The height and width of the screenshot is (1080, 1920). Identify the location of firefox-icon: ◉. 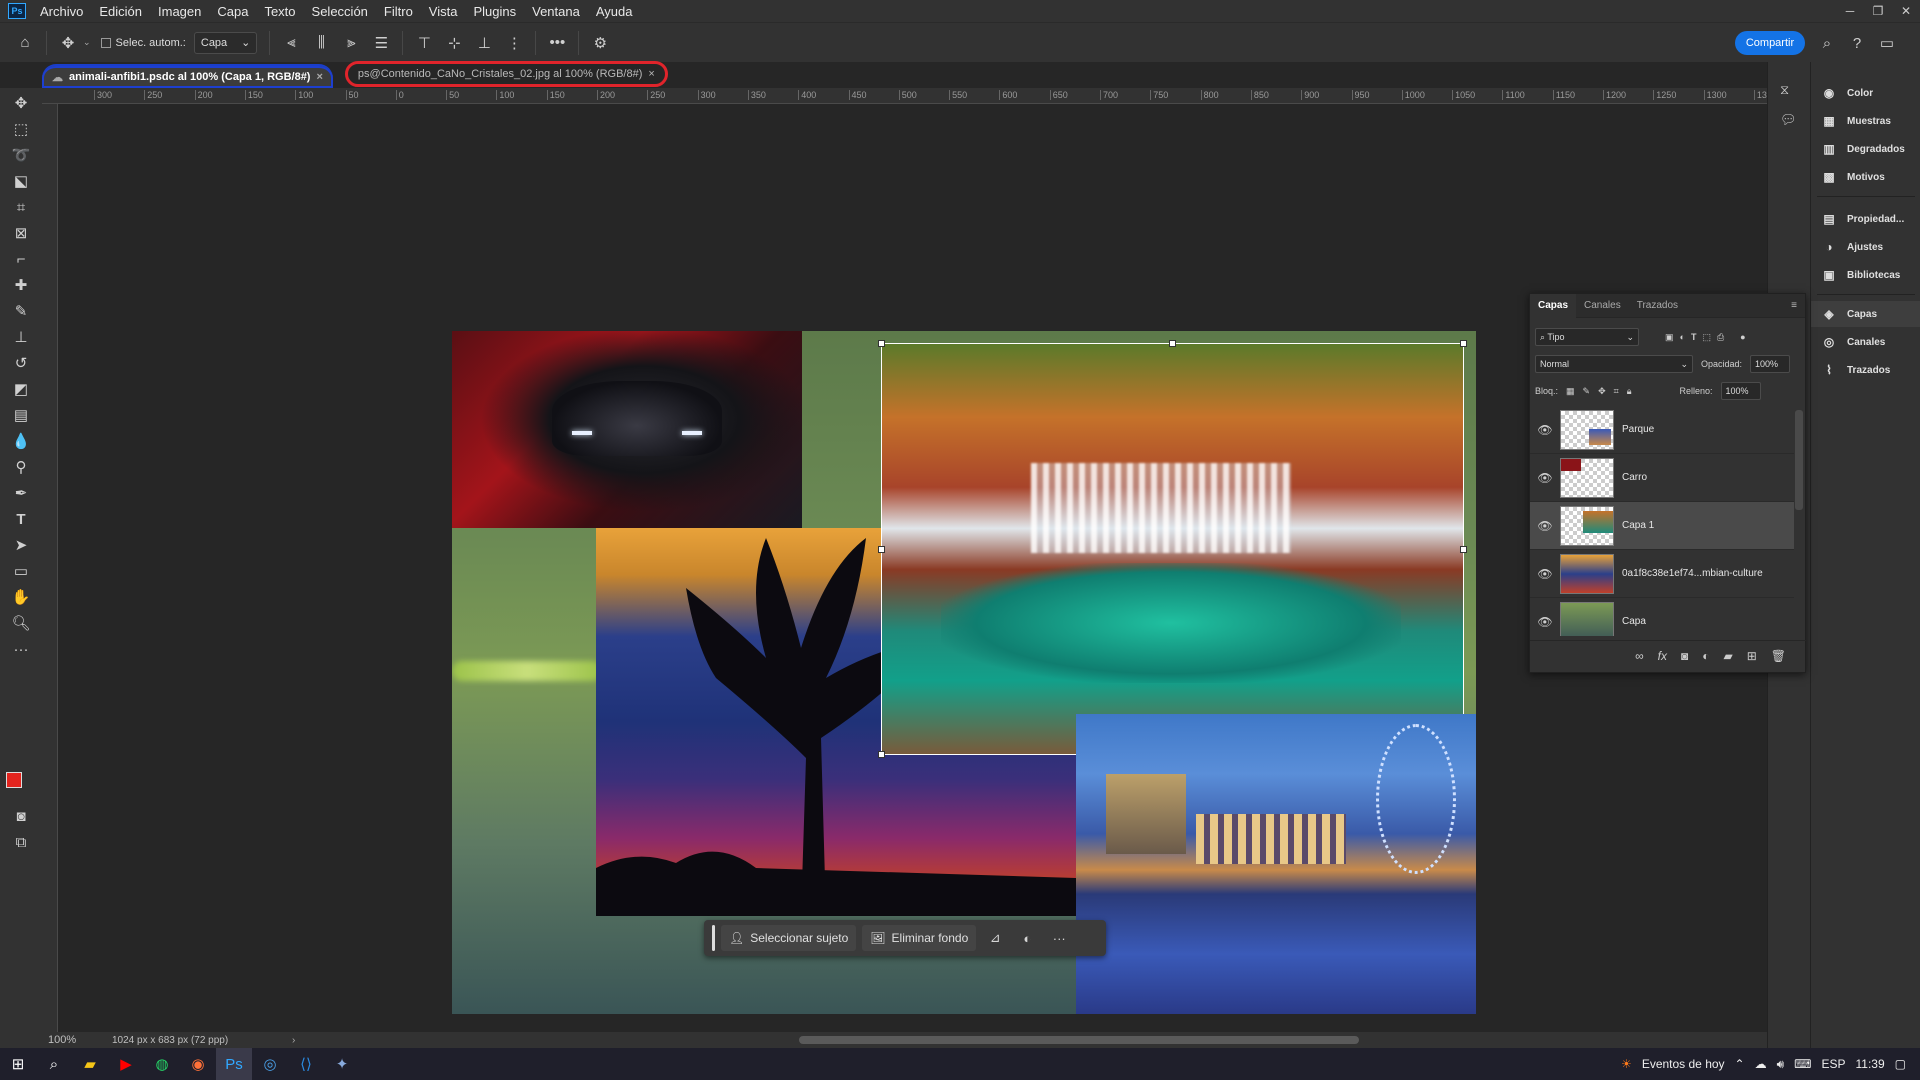
(198, 1064).